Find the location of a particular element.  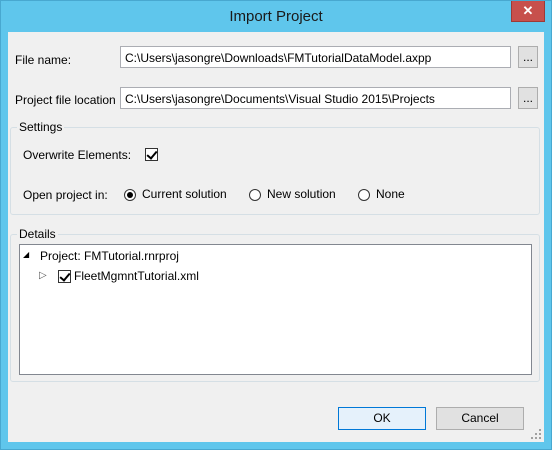

radio-none is located at coordinates (364, 195).